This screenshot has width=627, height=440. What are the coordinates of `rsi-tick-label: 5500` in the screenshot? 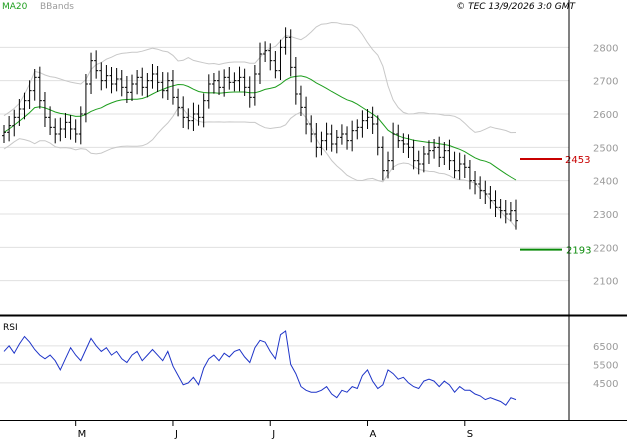 It's located at (605, 365).